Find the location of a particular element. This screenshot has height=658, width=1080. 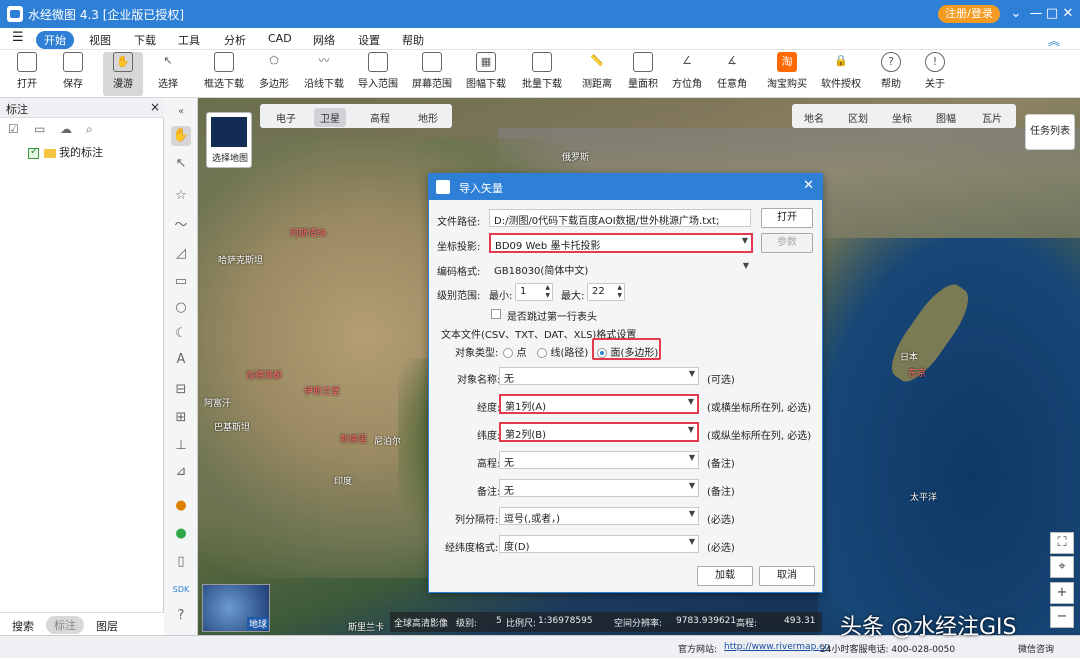

min-level-stepper: 1 ▲ ▼ is located at coordinates (534, 292).